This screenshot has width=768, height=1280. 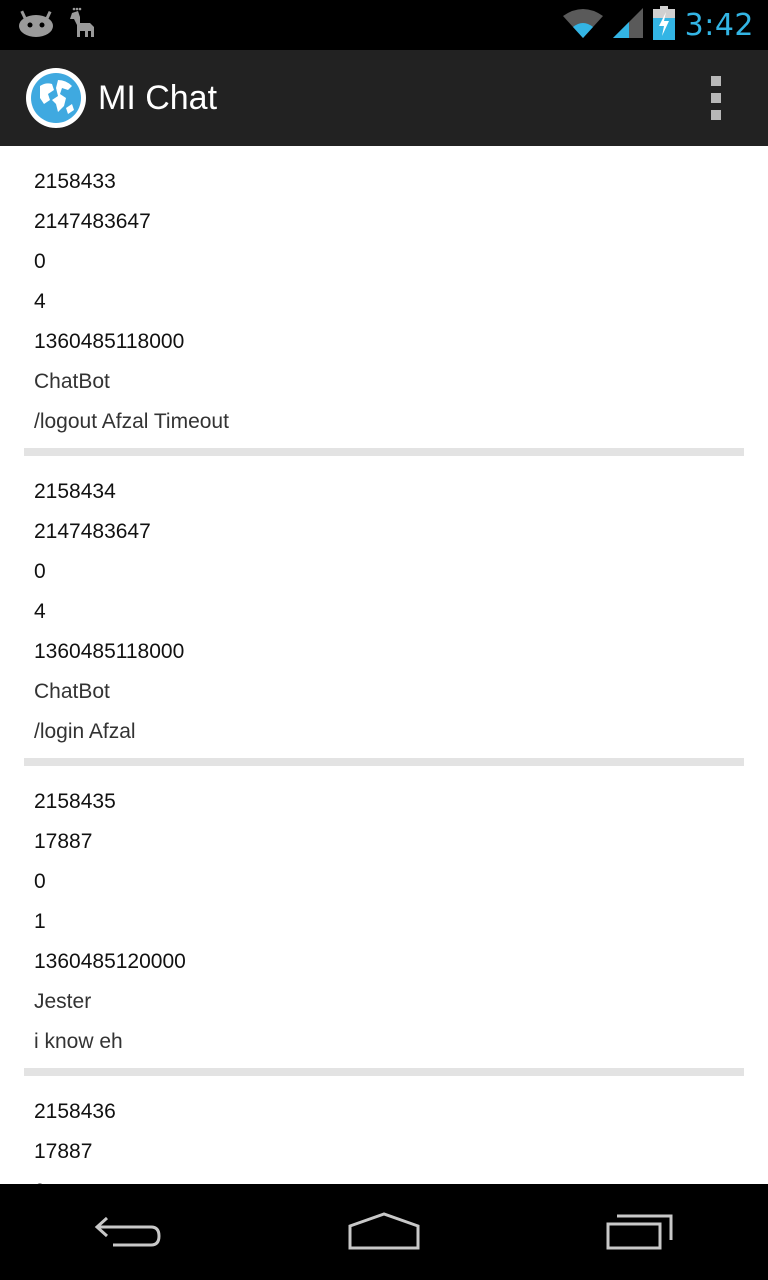 I want to click on signal-icon, so click(x=627, y=25).